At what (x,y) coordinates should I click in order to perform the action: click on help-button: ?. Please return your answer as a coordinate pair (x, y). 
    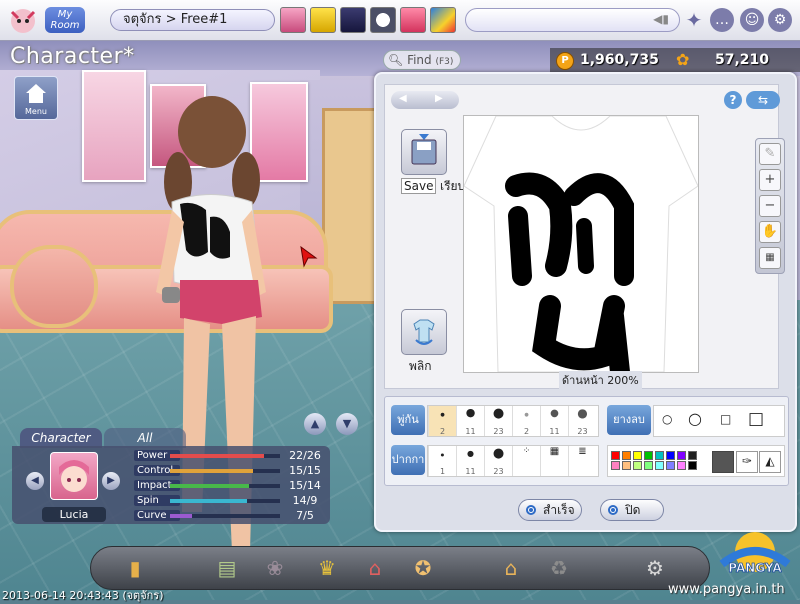
    Looking at the image, I should click on (733, 100).